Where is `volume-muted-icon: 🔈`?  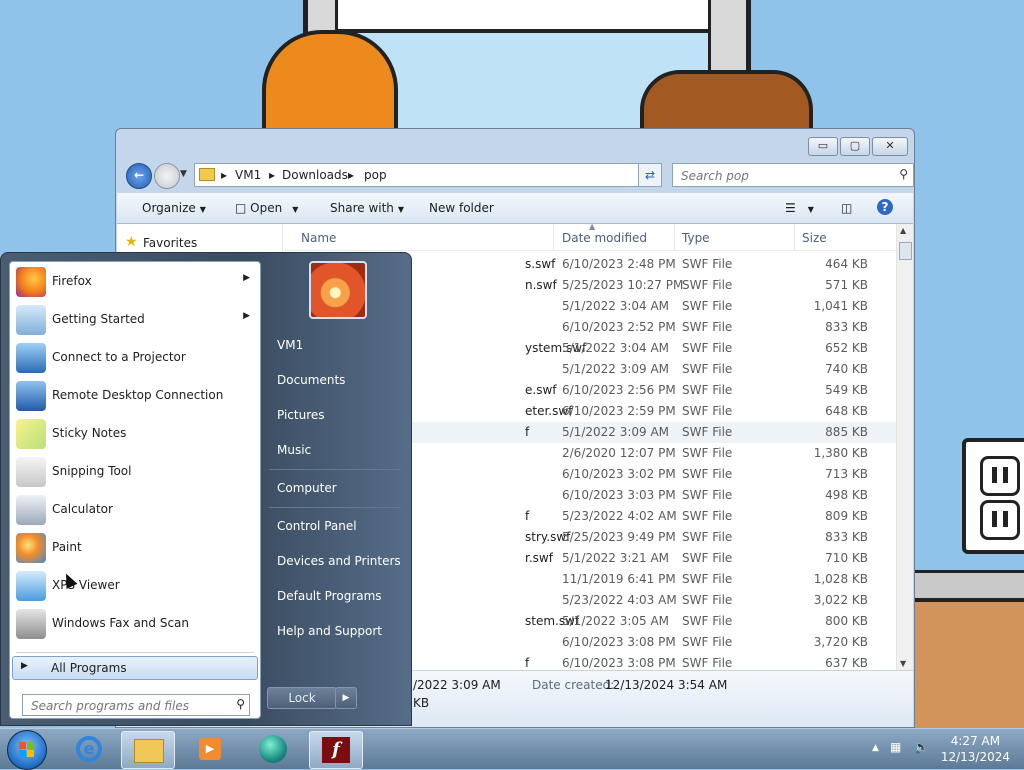 volume-muted-icon: 🔈 is located at coordinates (921, 747).